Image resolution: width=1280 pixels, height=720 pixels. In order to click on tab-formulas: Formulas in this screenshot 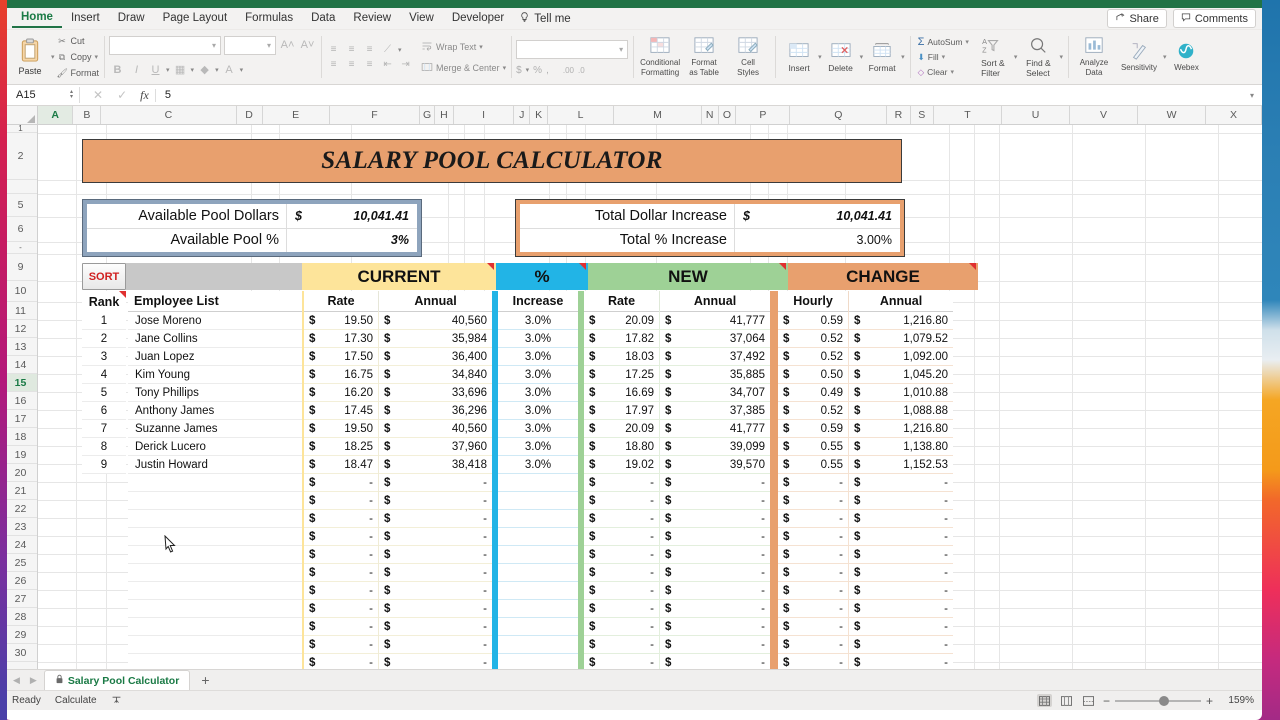, I will do `click(269, 18)`.